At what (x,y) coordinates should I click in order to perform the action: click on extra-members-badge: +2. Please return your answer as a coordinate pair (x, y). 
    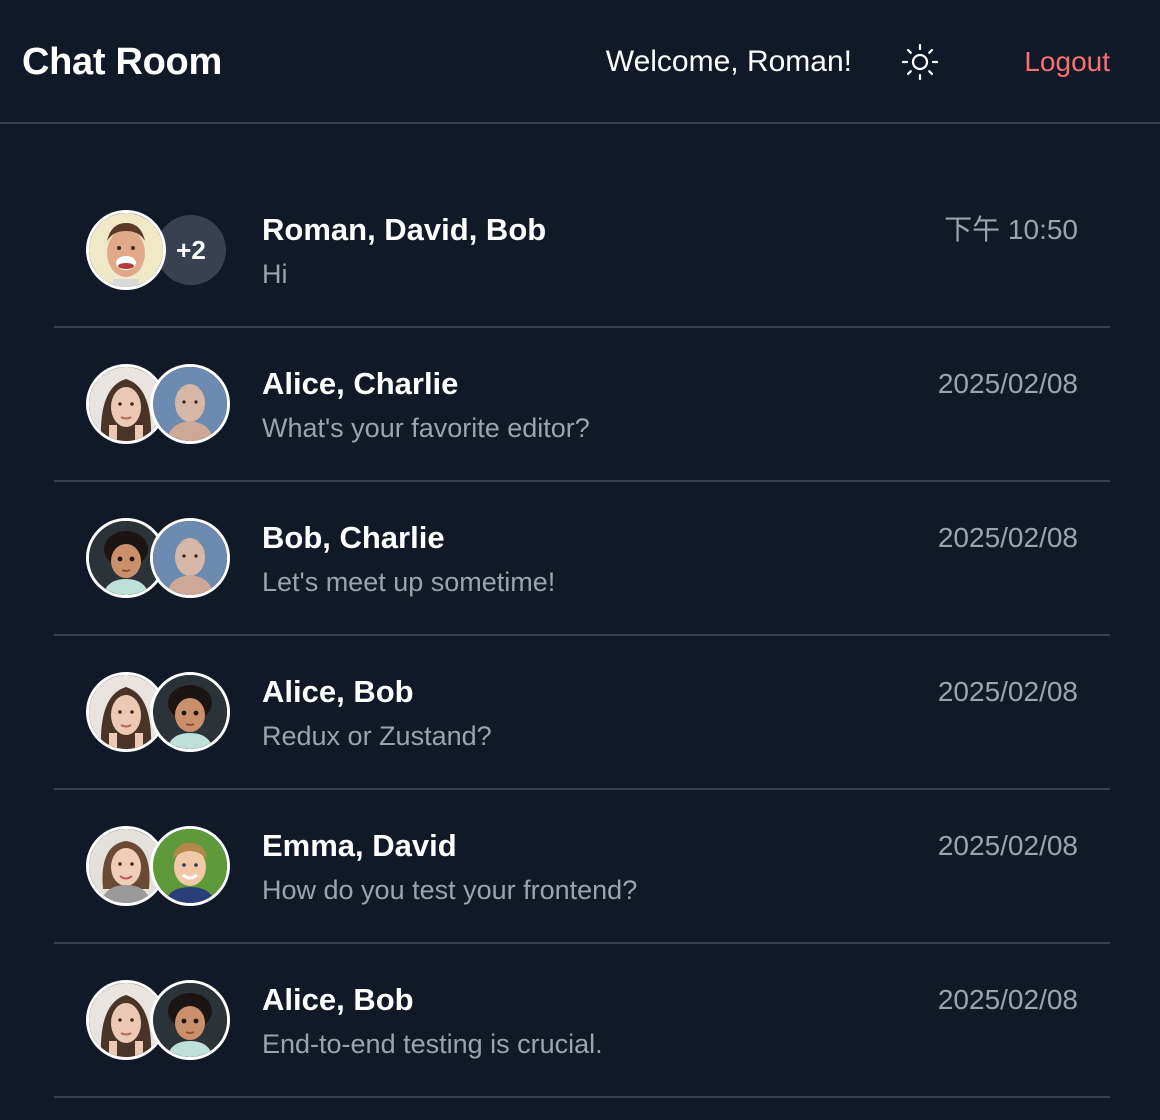
    Looking at the image, I should click on (191, 250).